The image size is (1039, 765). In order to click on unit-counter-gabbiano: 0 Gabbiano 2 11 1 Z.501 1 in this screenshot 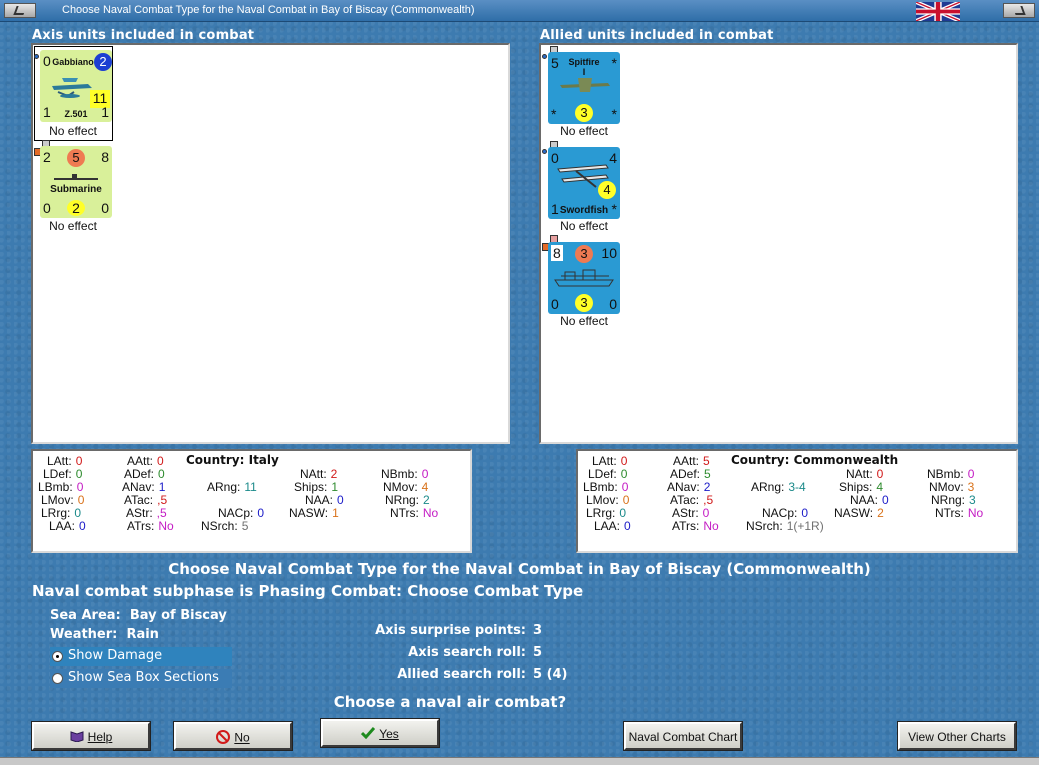, I will do `click(76, 86)`.